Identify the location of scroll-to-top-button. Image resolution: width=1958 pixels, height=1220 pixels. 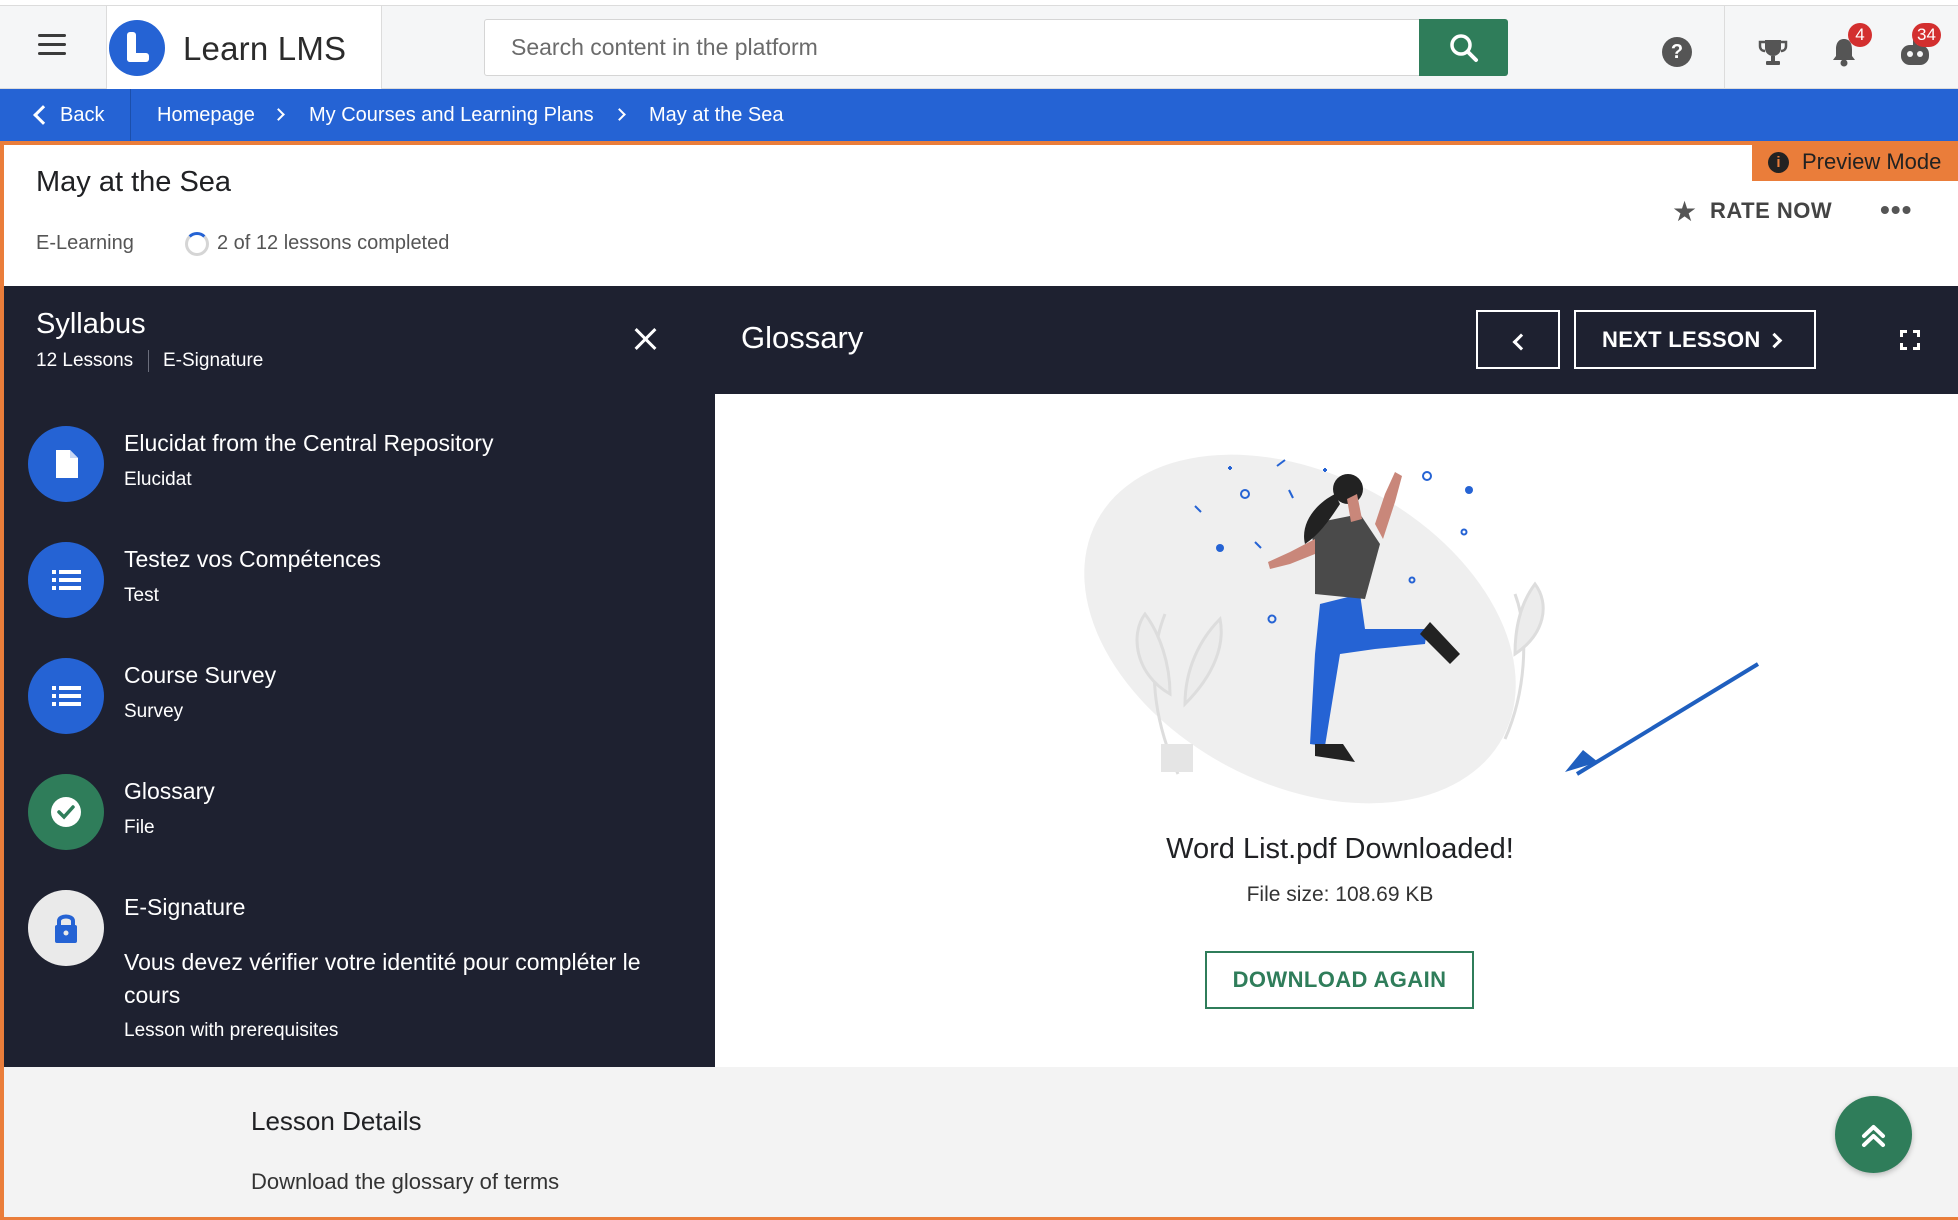
(1873, 1134).